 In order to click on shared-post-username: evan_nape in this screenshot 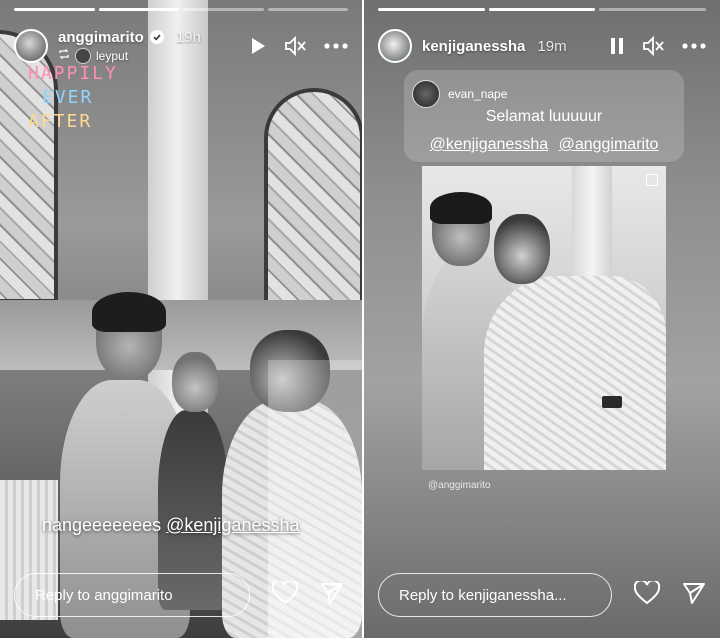, I will do `click(477, 94)`.